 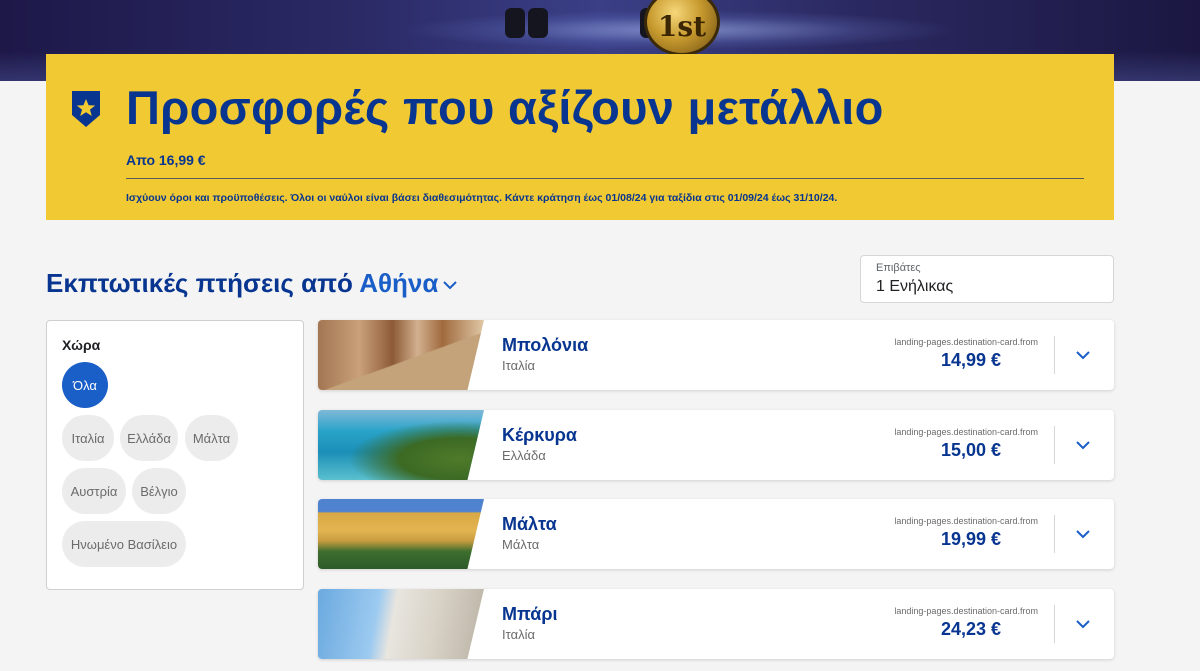 I want to click on destination-name: Κέρκυρα, so click(x=539, y=435).